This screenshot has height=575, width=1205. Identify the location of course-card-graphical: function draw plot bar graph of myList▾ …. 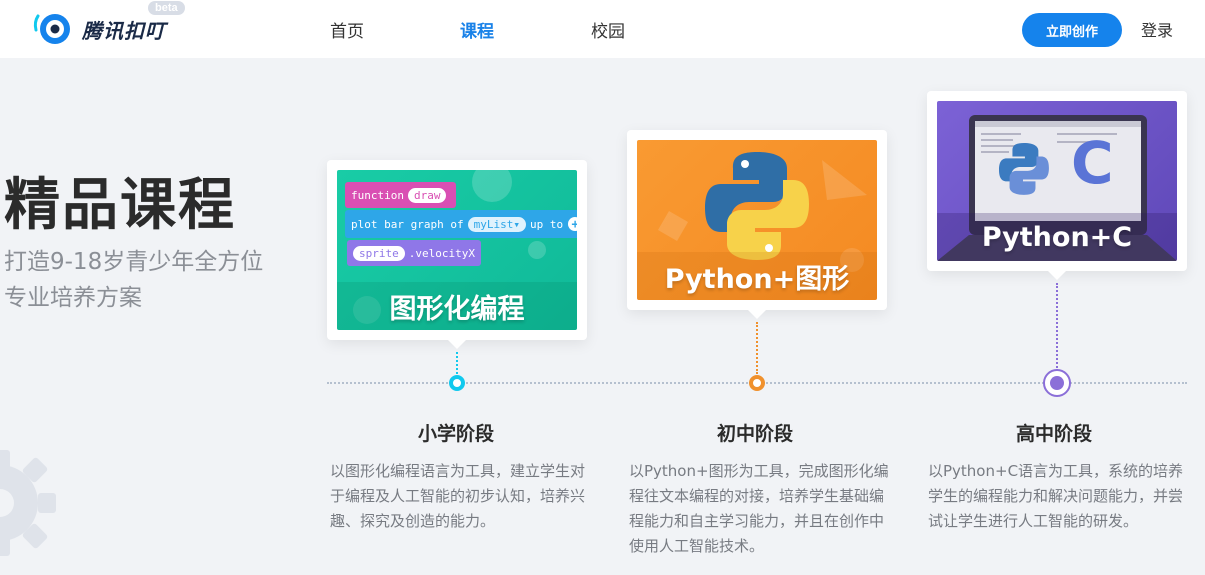
(457, 254).